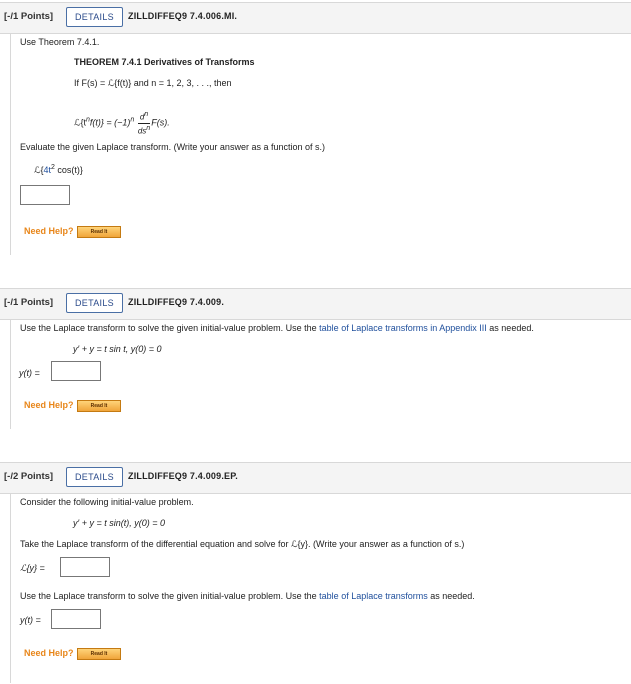 This screenshot has height=684, width=631. Describe the element at coordinates (183, 16) in the screenshot. I see `q1-question-code: ZILLDIFFEQ9 7.4.006.MI.` at that location.